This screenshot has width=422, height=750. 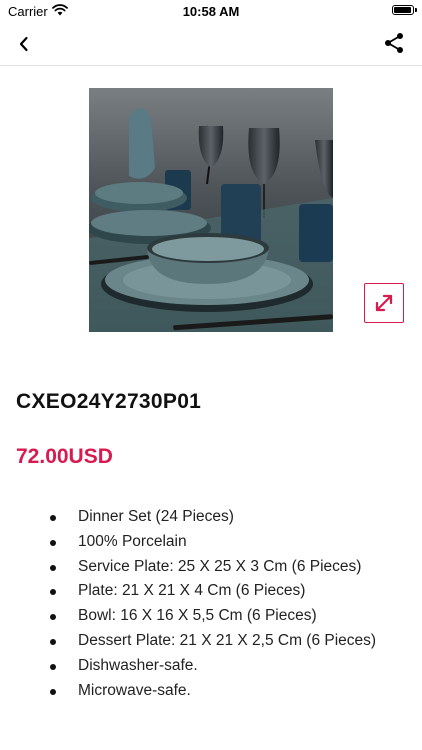 I want to click on list-item: 100% Porcelain, so click(x=213, y=542).